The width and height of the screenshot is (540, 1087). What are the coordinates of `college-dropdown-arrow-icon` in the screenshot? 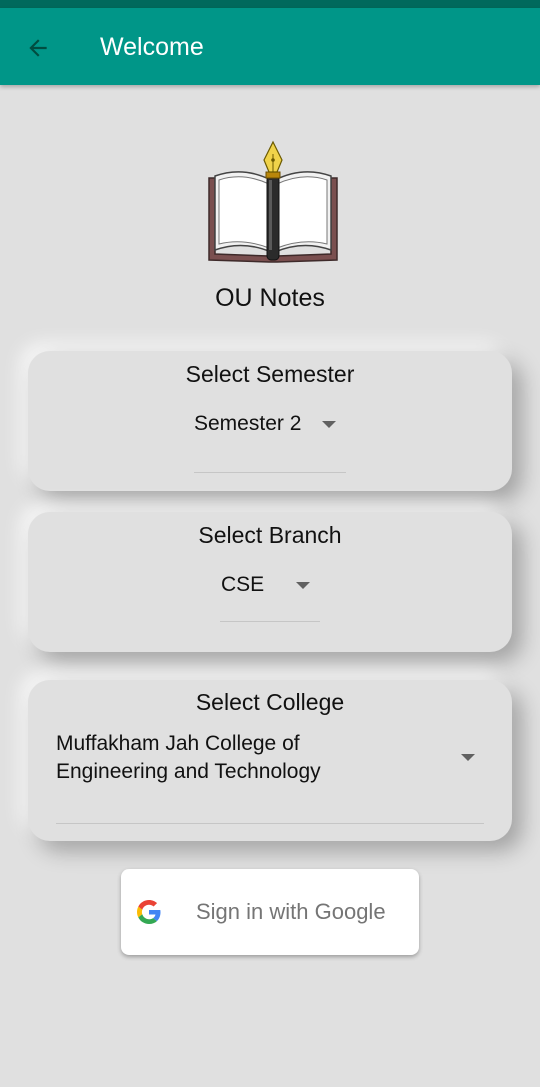 It's located at (468, 757).